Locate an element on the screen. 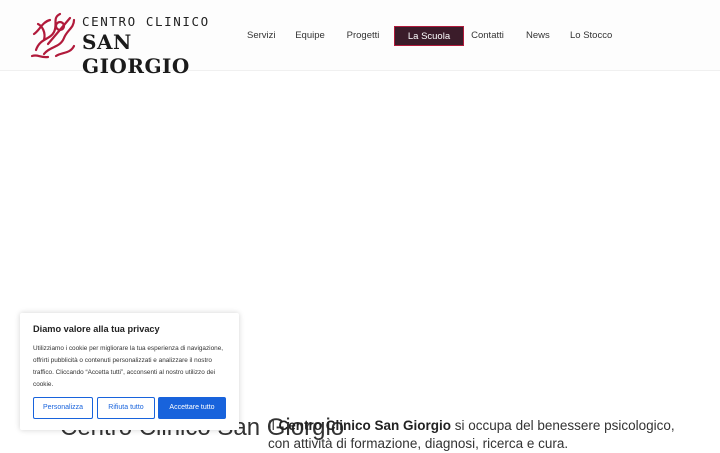 This screenshot has height=453, width=720. cookie-banner-title: Diamo valore alla tua privacy is located at coordinates (96, 329).